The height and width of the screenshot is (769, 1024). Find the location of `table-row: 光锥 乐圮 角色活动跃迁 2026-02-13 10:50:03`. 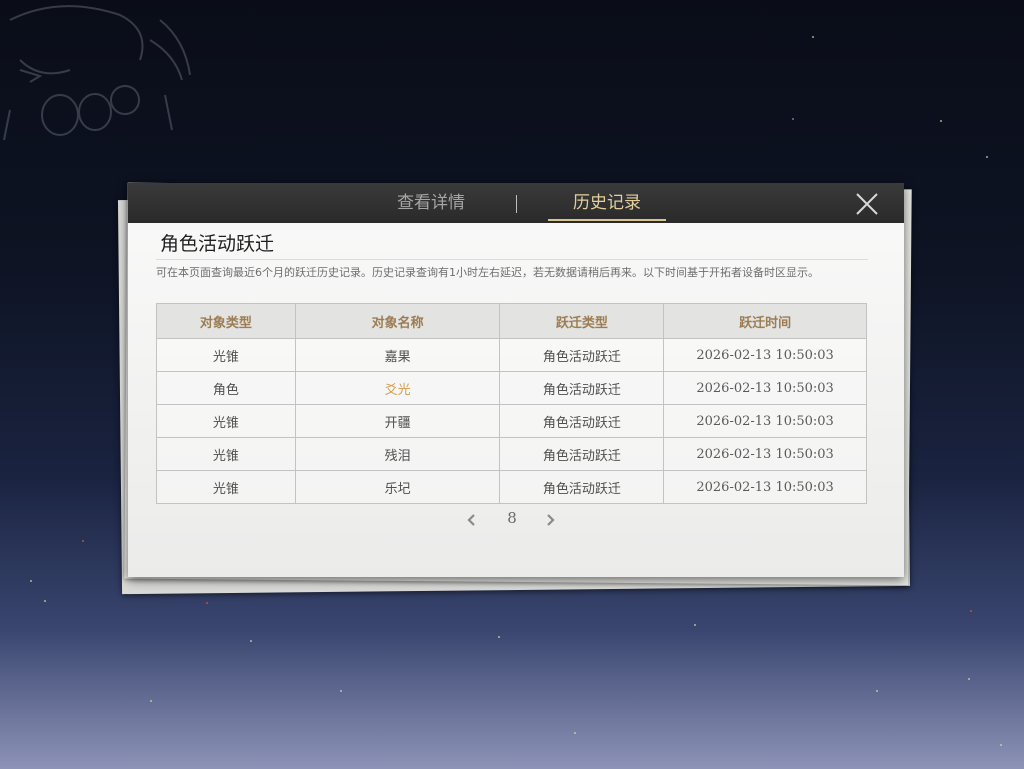

table-row: 光锥 乐圮 角色活动跃迁 2026-02-13 10:50:03 is located at coordinates (511, 487).